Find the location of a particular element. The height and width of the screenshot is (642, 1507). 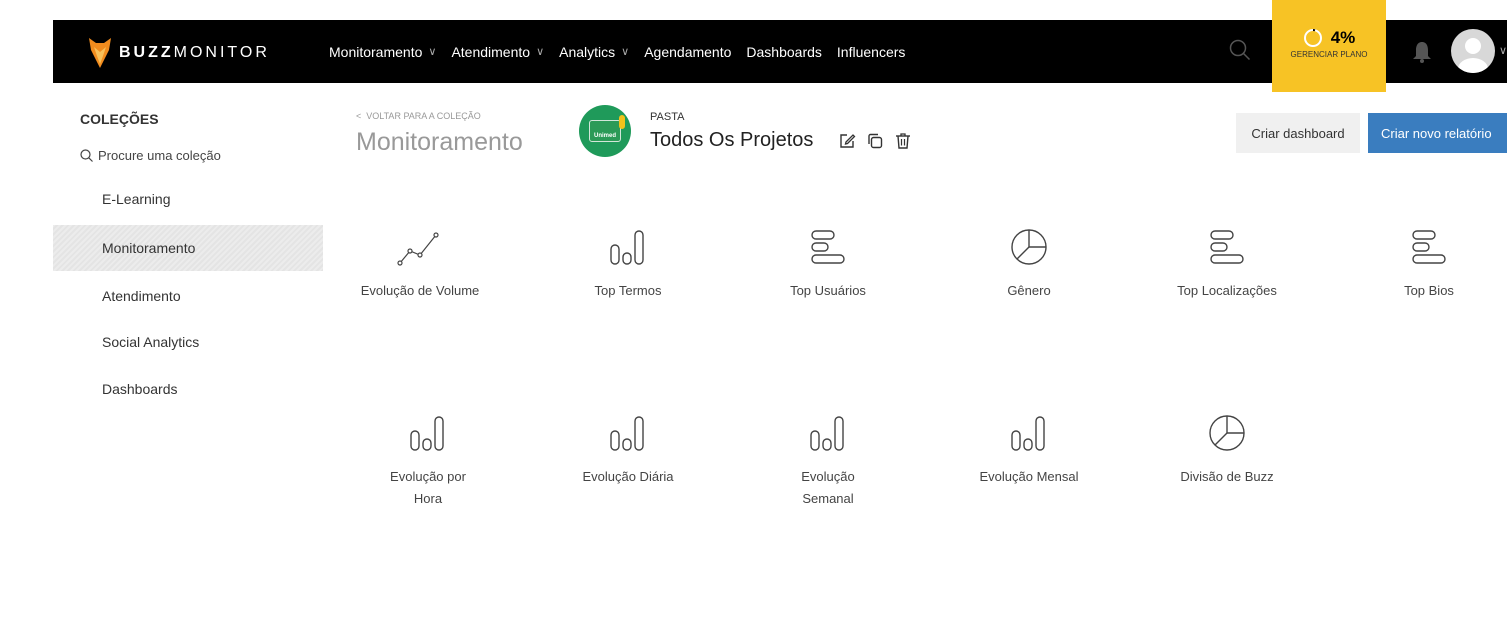

folder-actions is located at coordinates (875, 141).